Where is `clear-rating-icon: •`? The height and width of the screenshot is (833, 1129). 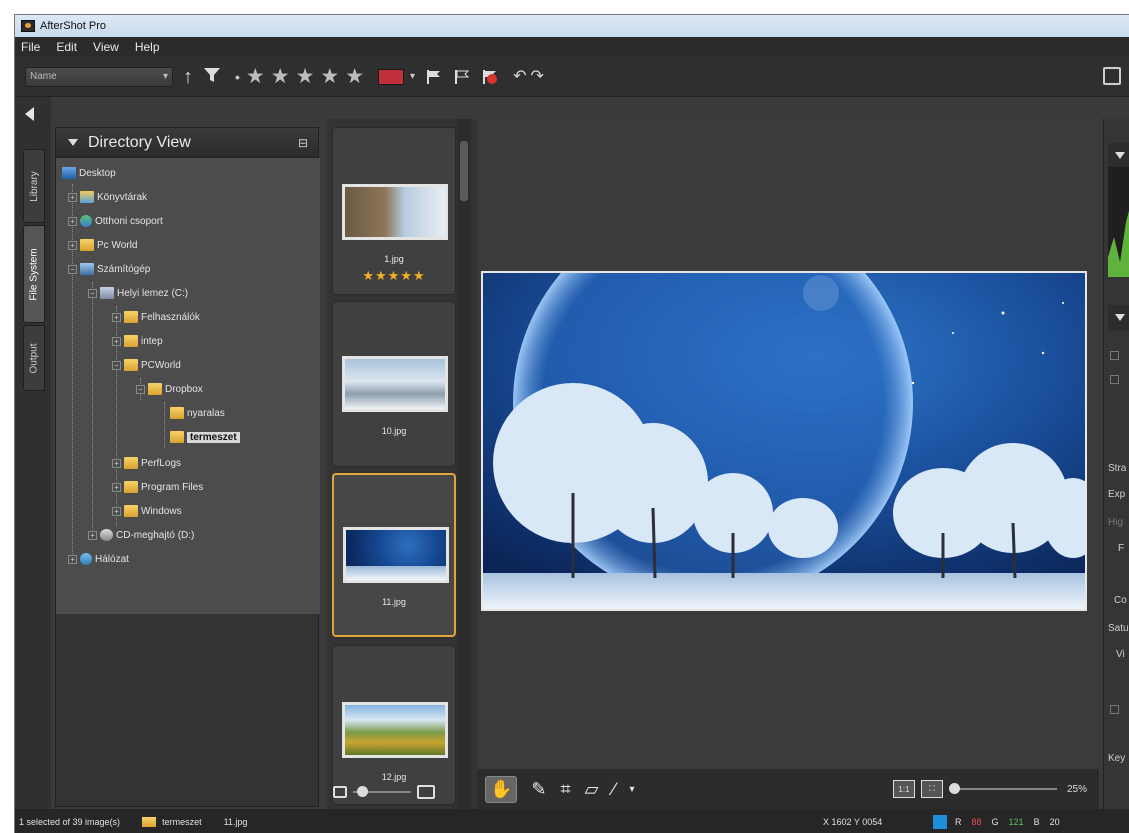
clear-rating-icon: • is located at coordinates (237, 77).